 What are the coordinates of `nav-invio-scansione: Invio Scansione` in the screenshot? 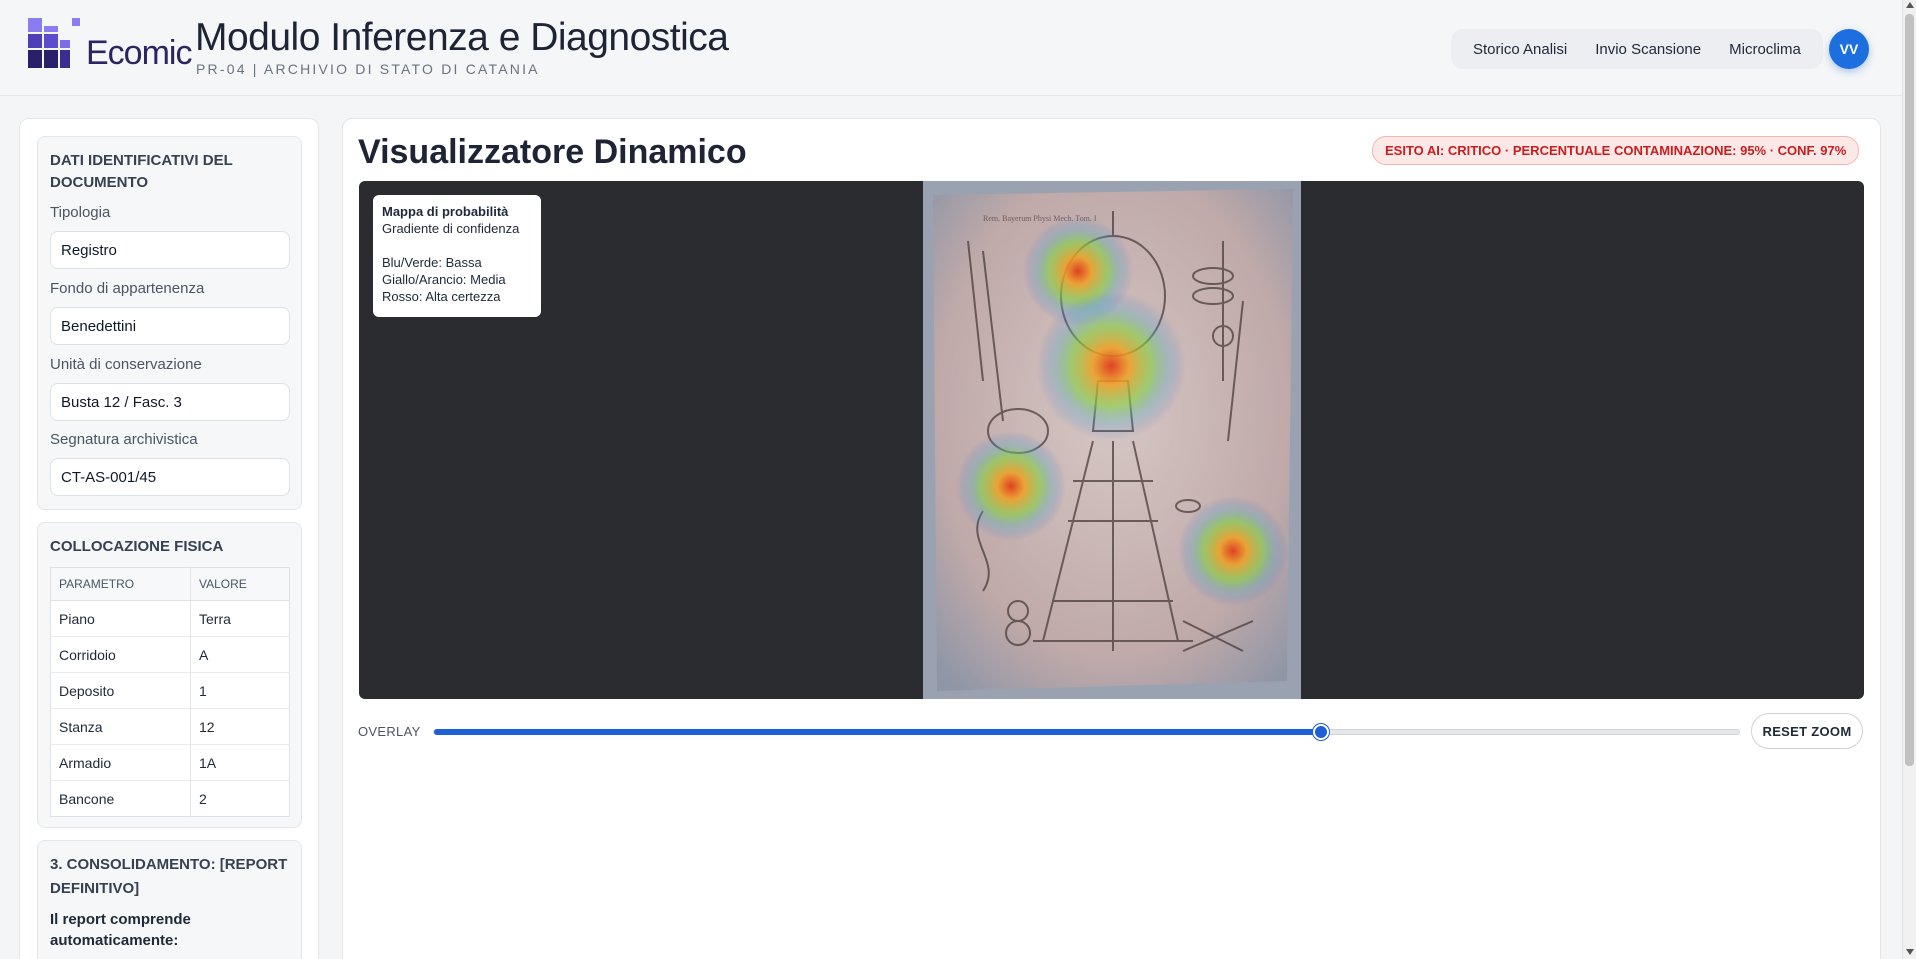 It's located at (1648, 49).